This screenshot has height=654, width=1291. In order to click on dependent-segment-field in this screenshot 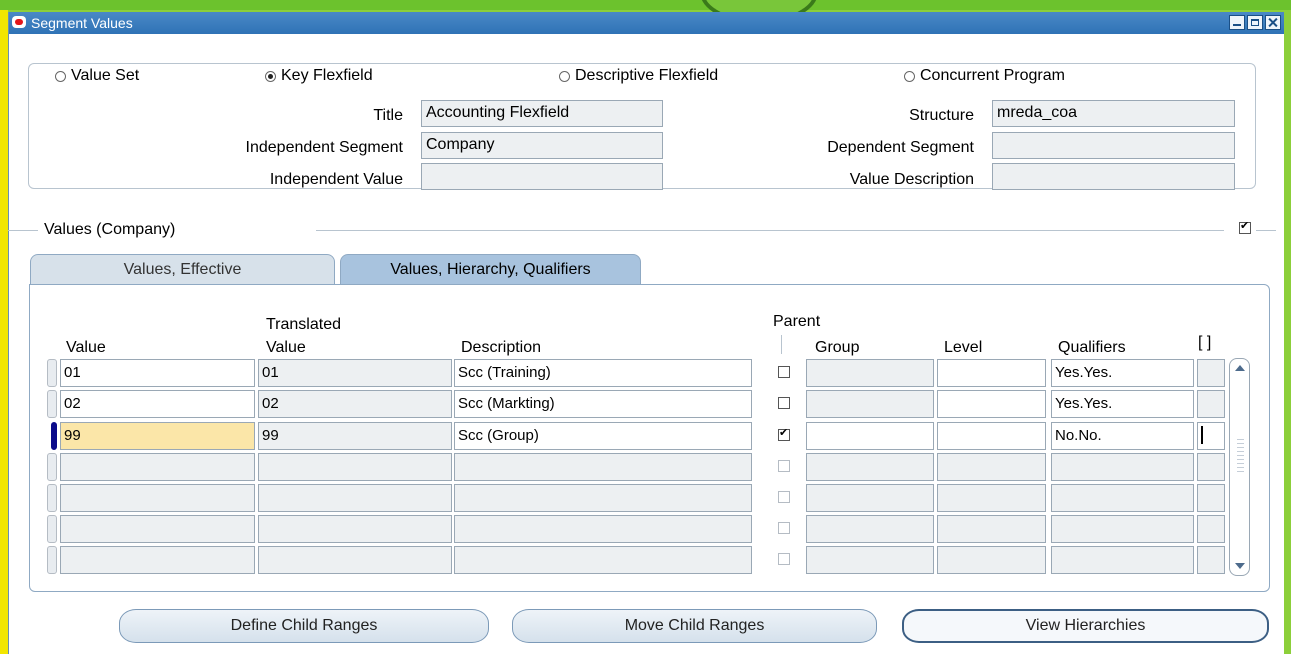, I will do `click(1113, 145)`.